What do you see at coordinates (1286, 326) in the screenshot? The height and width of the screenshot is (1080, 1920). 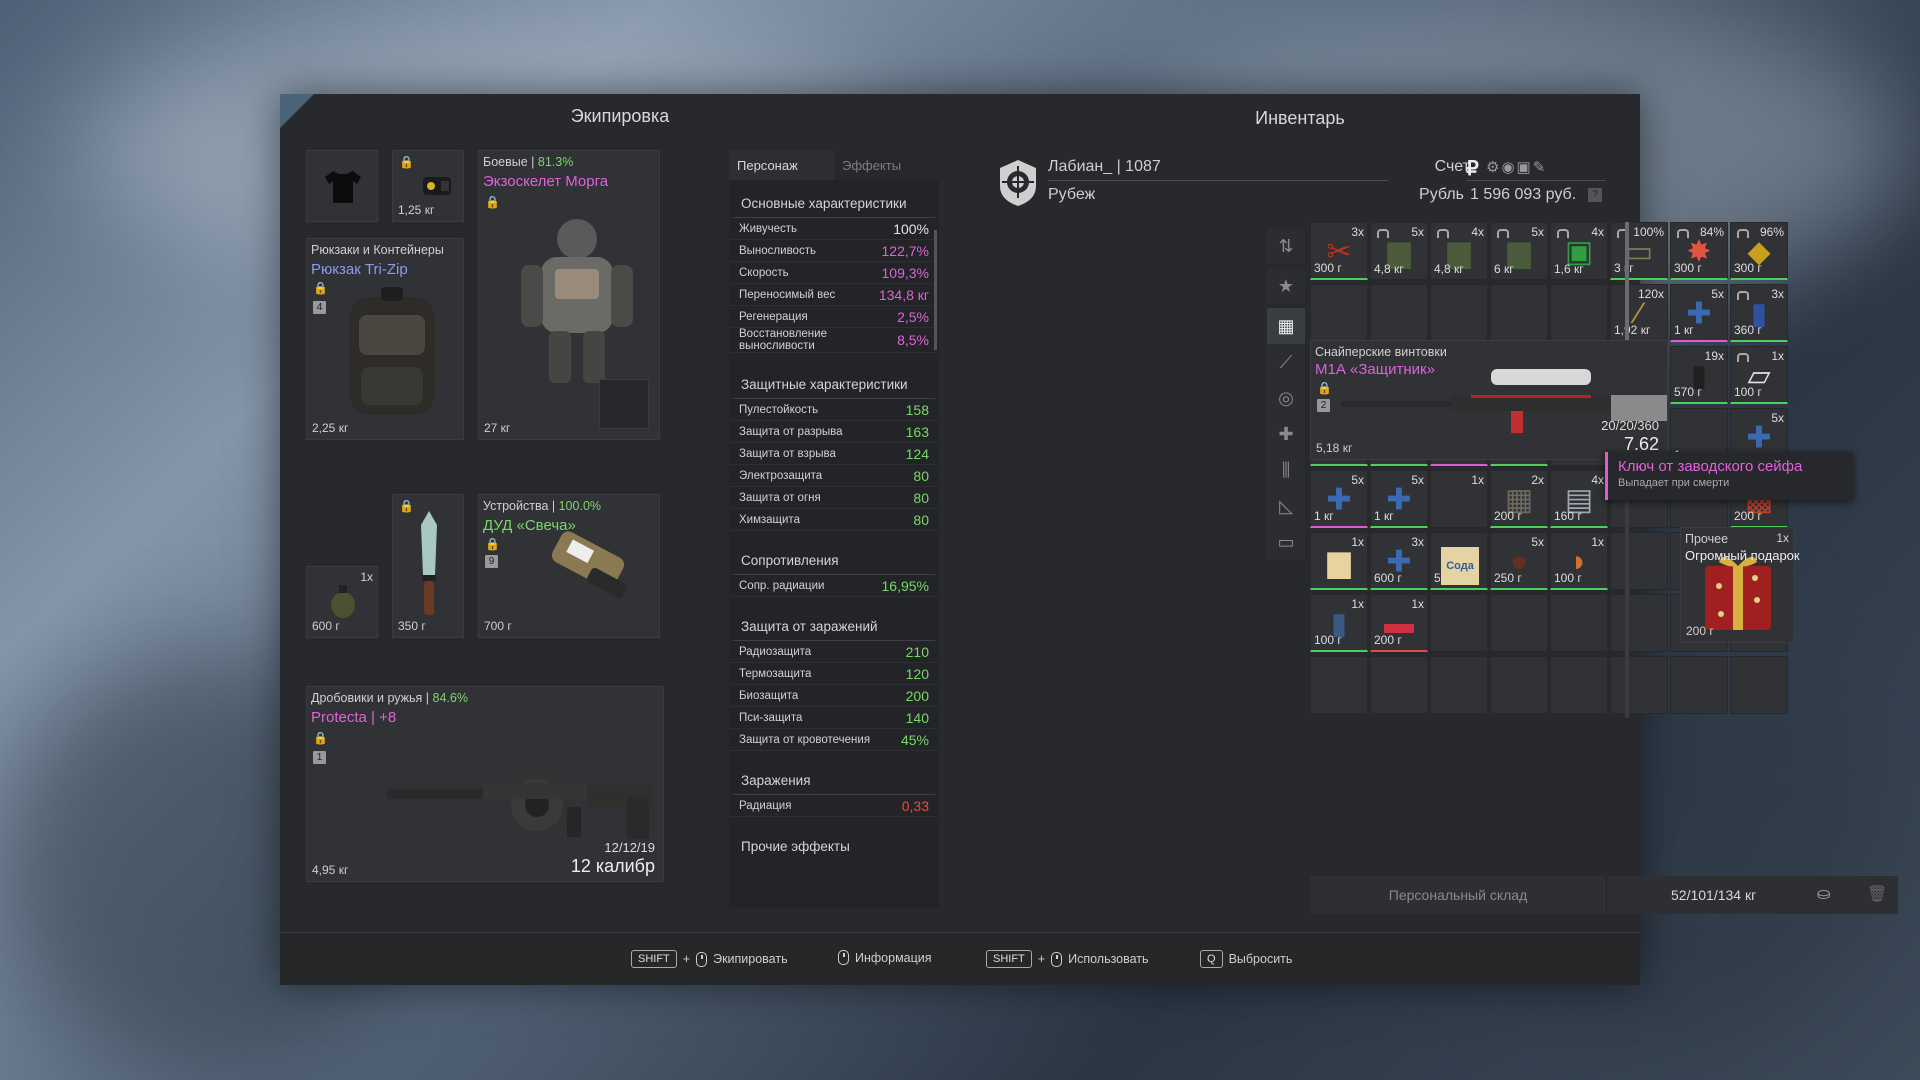 I see `all-items-tab-icon: ▦` at bounding box center [1286, 326].